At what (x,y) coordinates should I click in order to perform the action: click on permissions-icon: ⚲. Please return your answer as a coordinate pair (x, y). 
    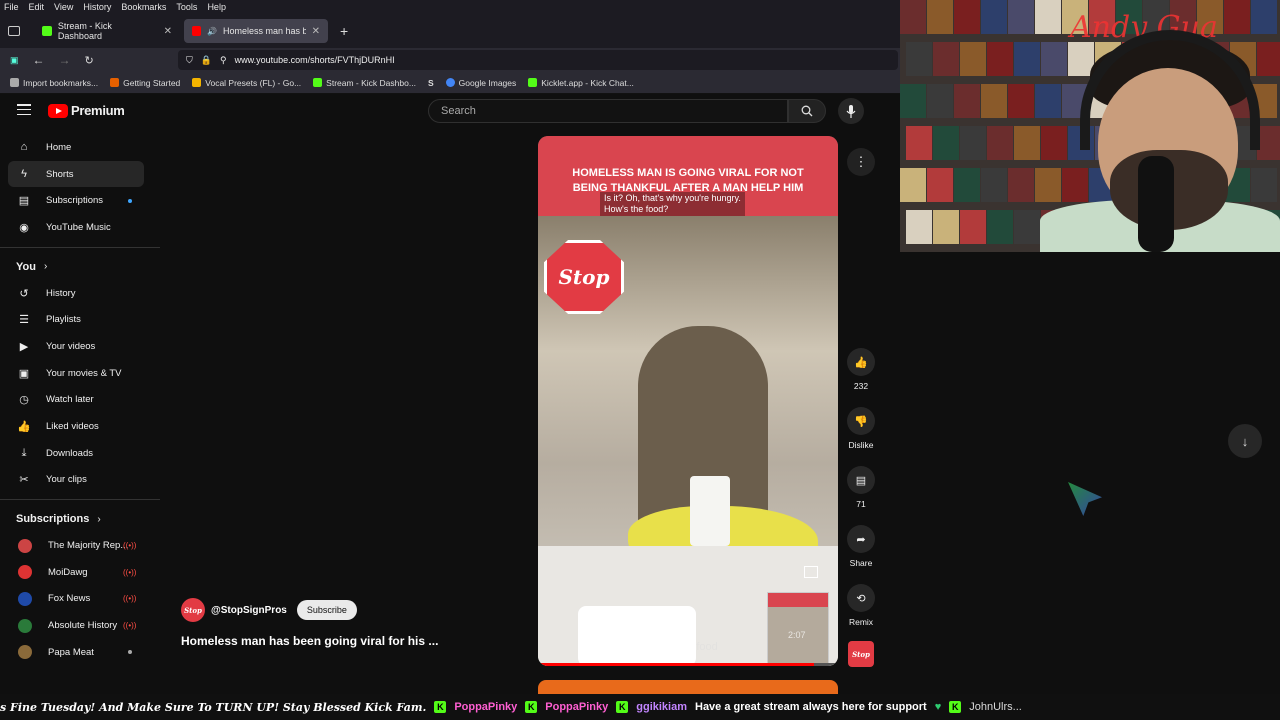
    Looking at the image, I should click on (223, 60).